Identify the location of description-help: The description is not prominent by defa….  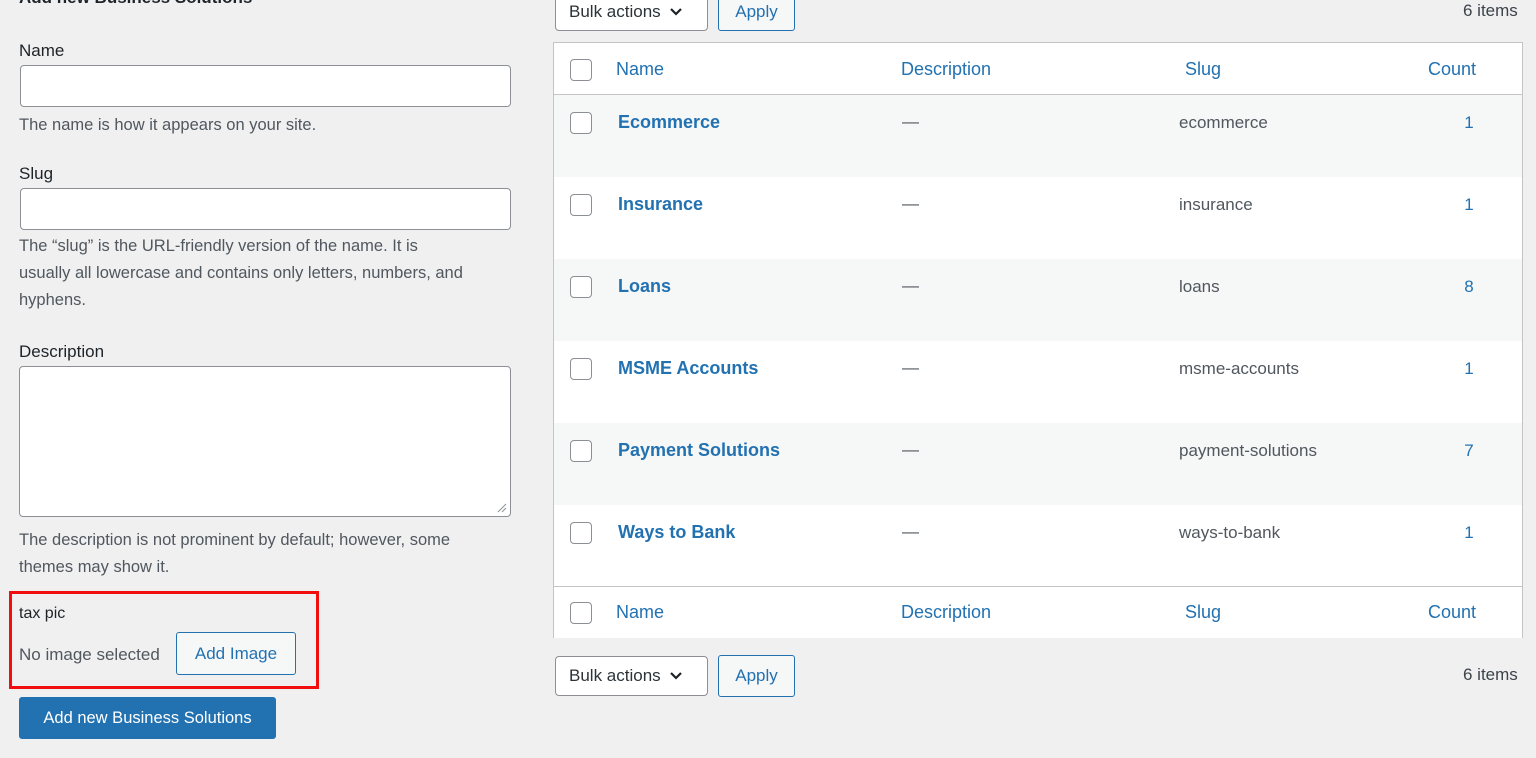
(269, 554).